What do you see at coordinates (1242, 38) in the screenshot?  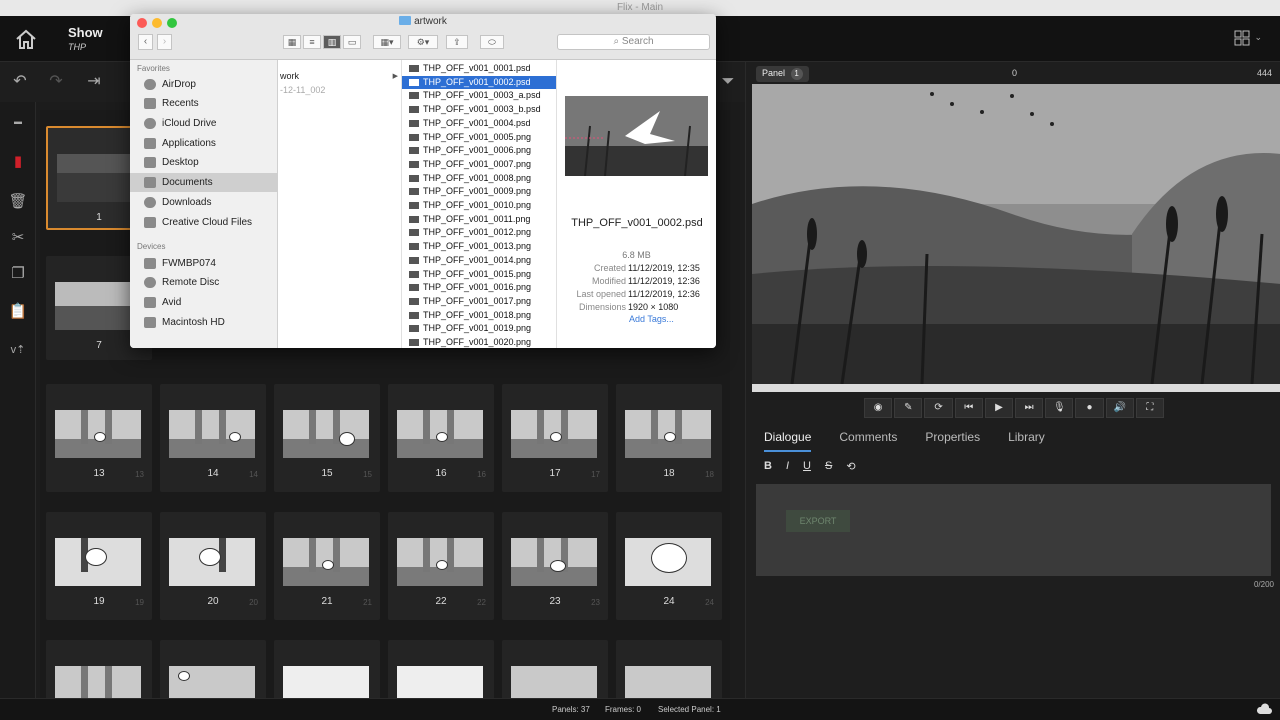 I see `layout-grid-icon` at bounding box center [1242, 38].